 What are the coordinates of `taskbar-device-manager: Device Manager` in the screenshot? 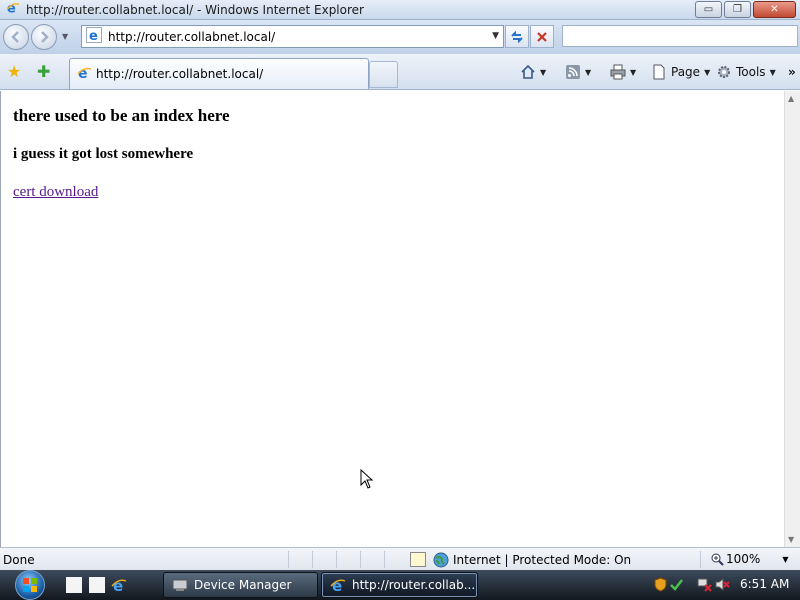 It's located at (240, 585).